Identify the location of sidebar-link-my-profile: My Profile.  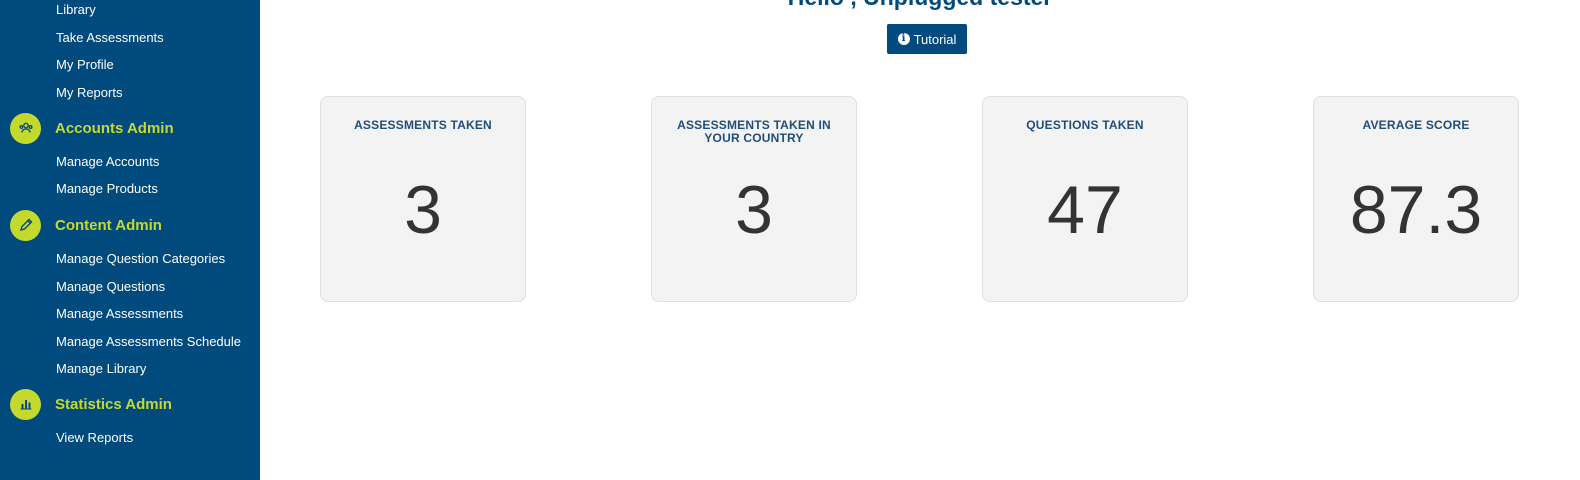
(85, 64).